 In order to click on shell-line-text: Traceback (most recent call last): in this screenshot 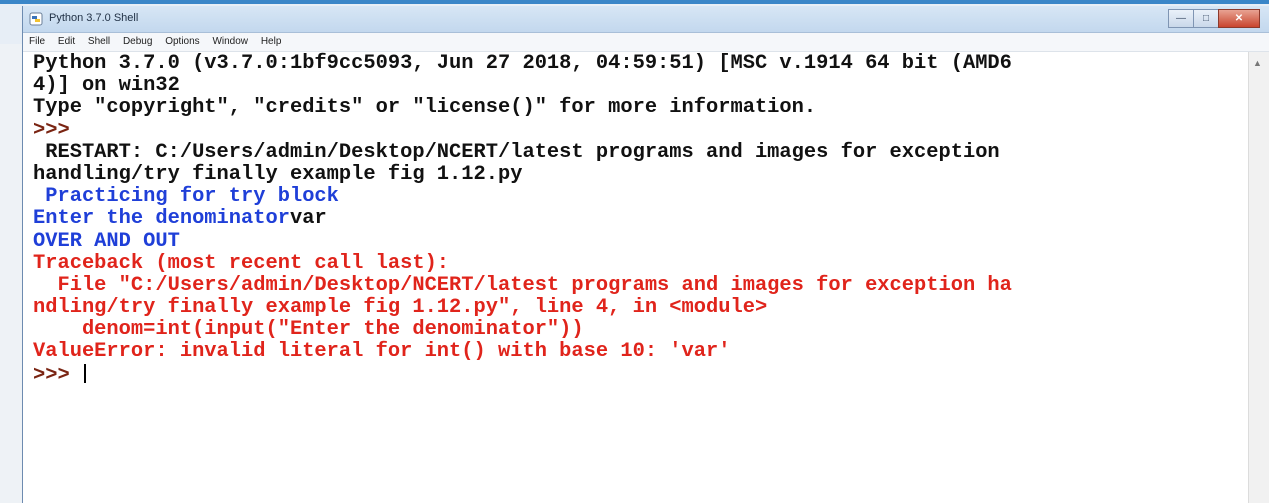, I will do `click(241, 263)`.